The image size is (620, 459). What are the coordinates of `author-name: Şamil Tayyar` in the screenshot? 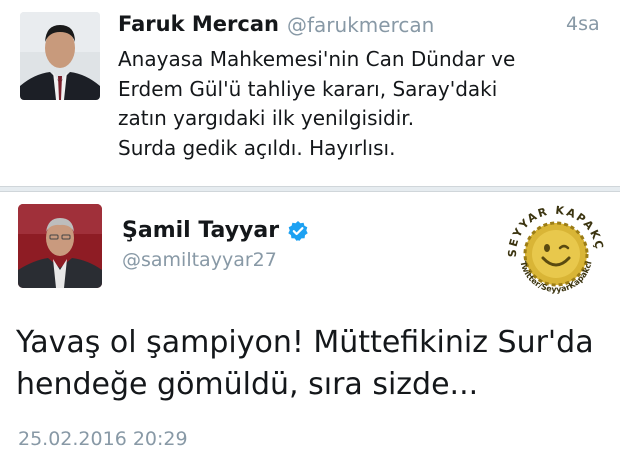 It's located at (200, 230).